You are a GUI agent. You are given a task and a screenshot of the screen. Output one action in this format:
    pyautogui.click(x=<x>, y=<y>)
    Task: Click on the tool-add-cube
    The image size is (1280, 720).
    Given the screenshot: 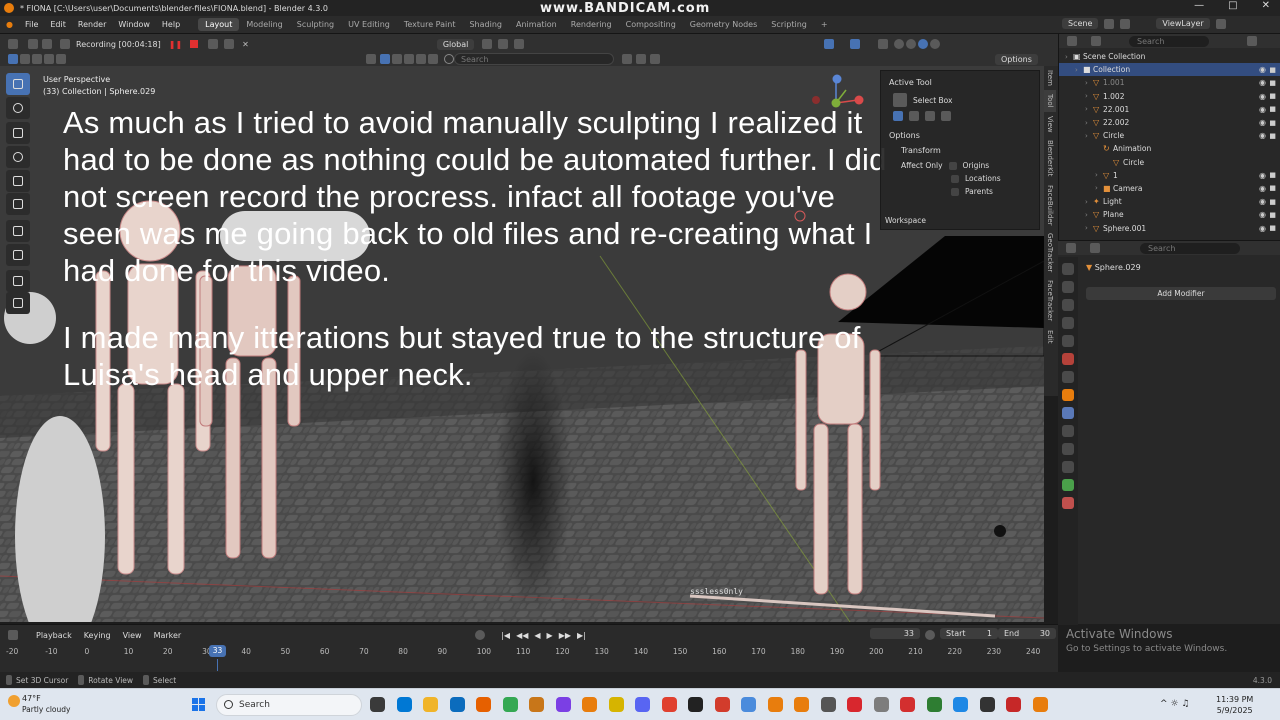 What is the action you would take?
    pyautogui.click(x=18, y=281)
    